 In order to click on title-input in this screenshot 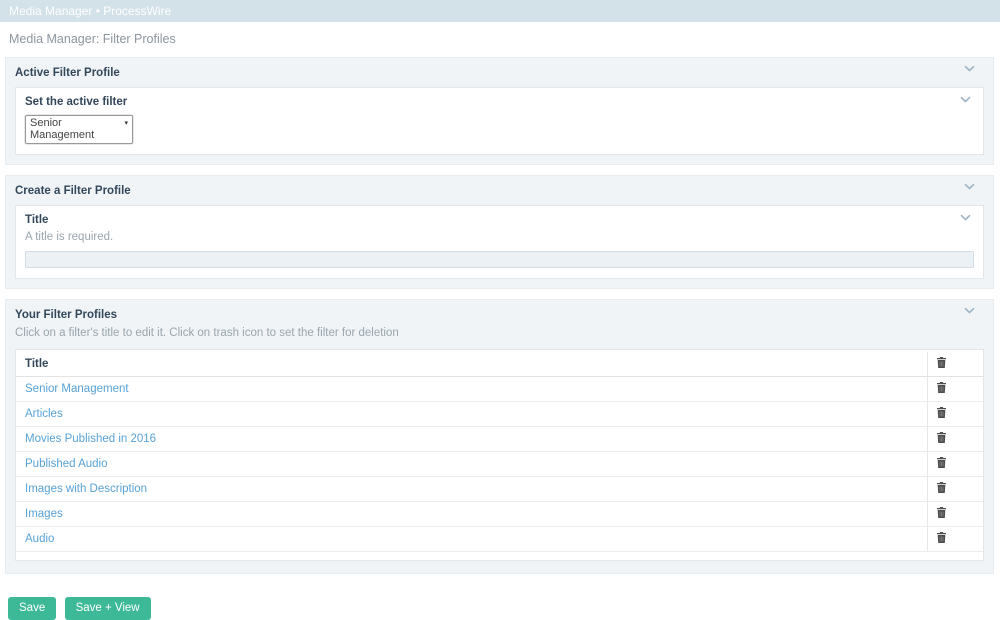, I will do `click(499, 259)`.